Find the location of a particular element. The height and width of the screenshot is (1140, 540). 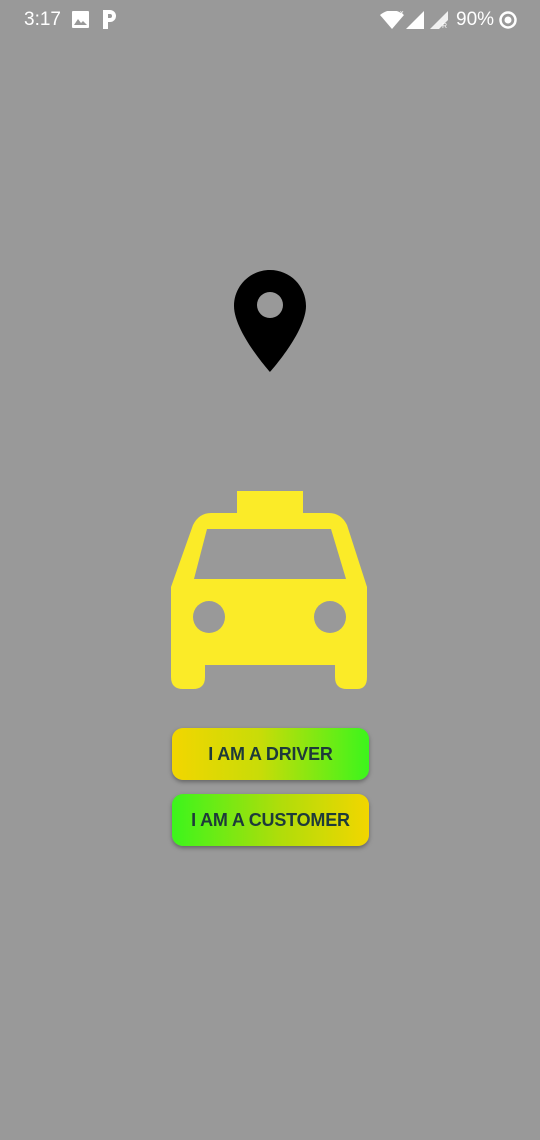

battery-icon is located at coordinates (508, 20).